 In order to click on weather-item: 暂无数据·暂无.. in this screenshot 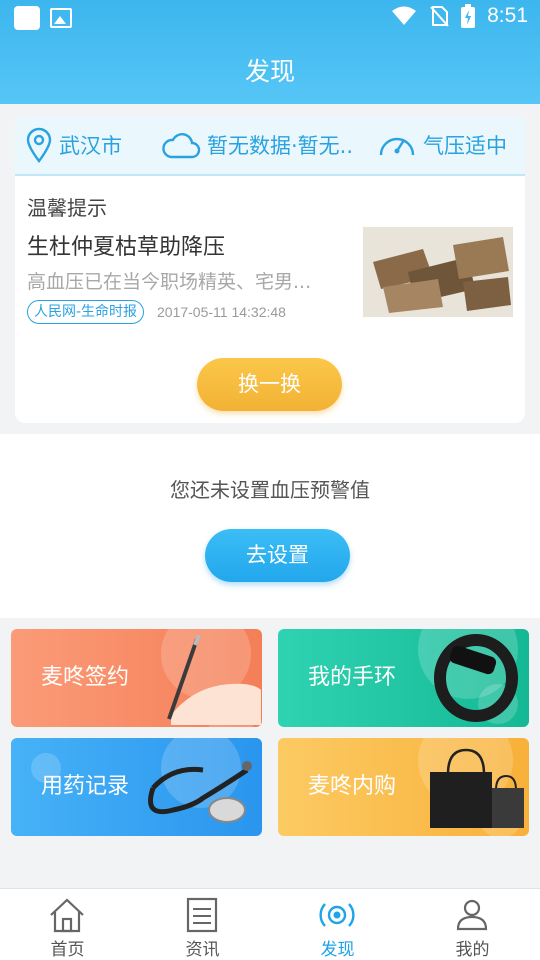, I will do `click(266, 145)`.